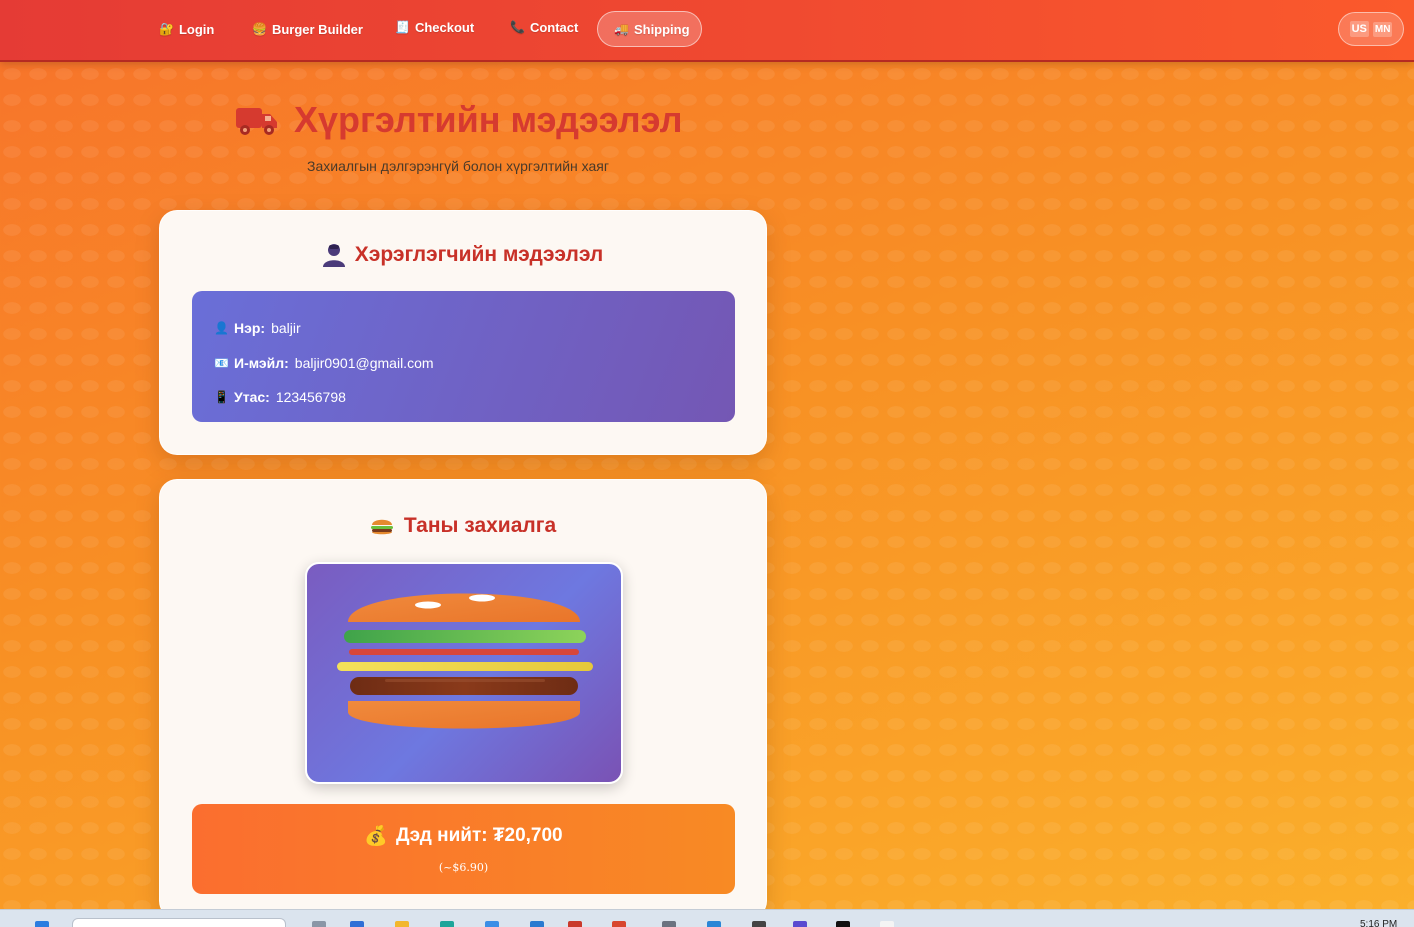  Describe the element at coordinates (537, 924) in the screenshot. I see `vscode-icon` at that location.